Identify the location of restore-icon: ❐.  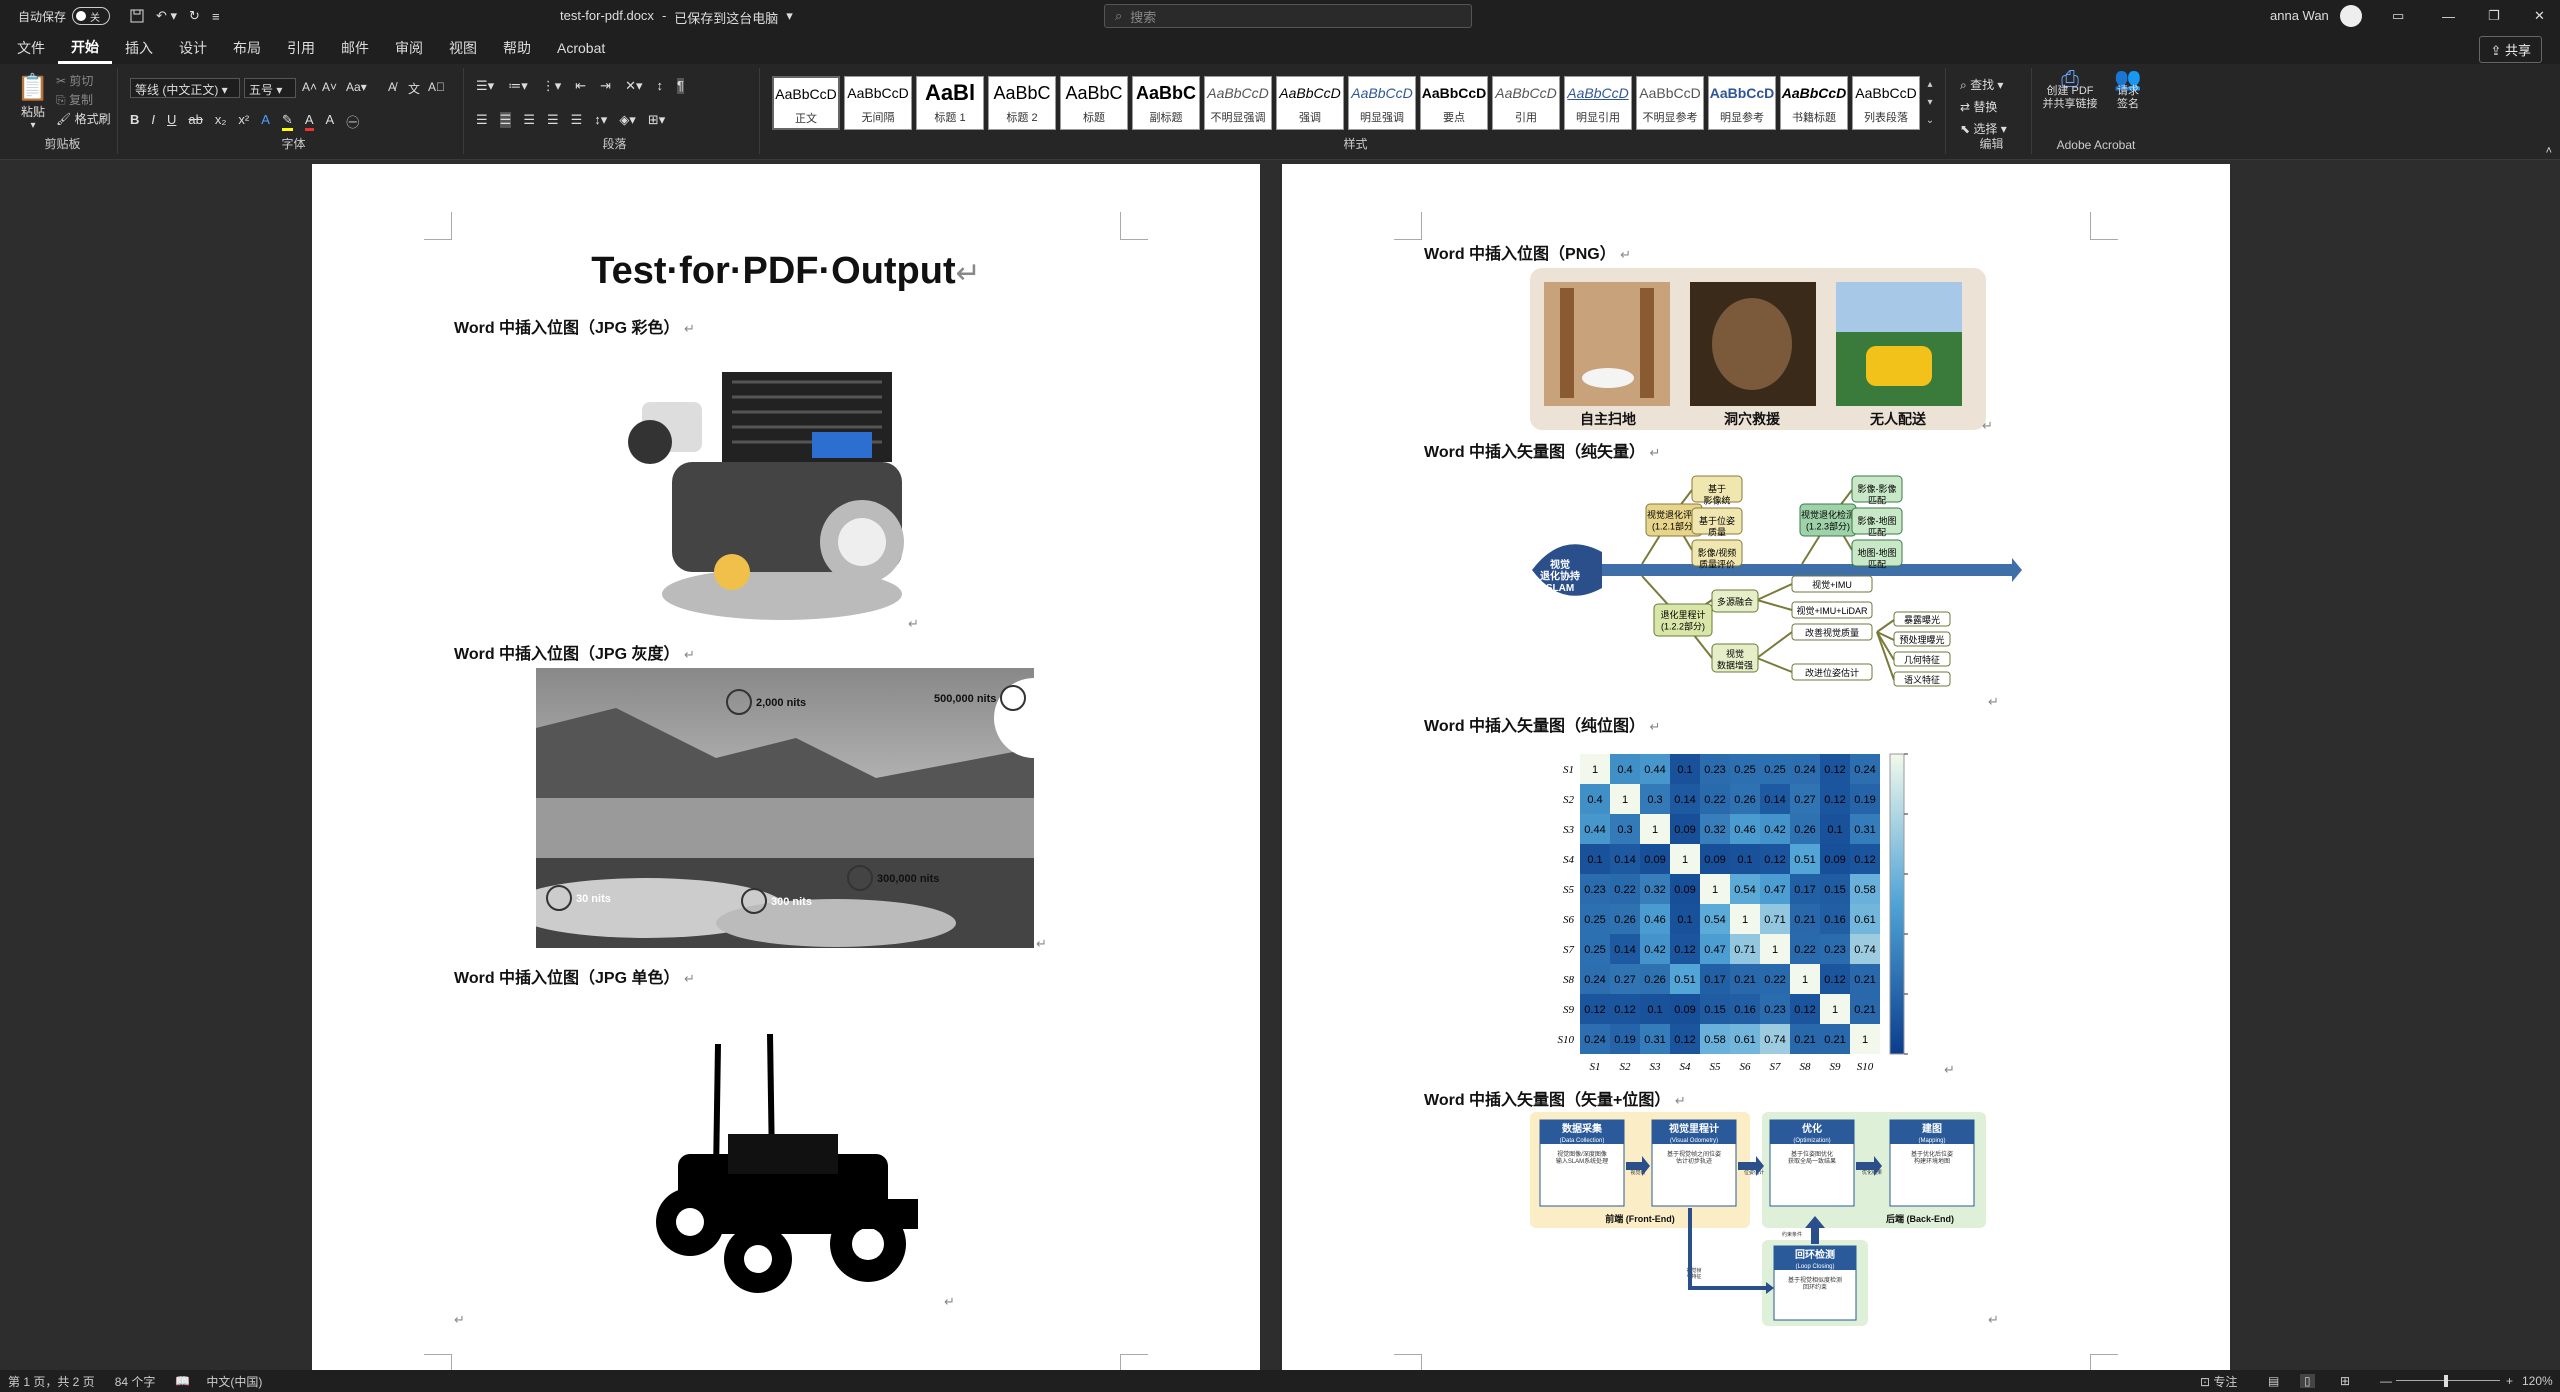
(2494, 16).